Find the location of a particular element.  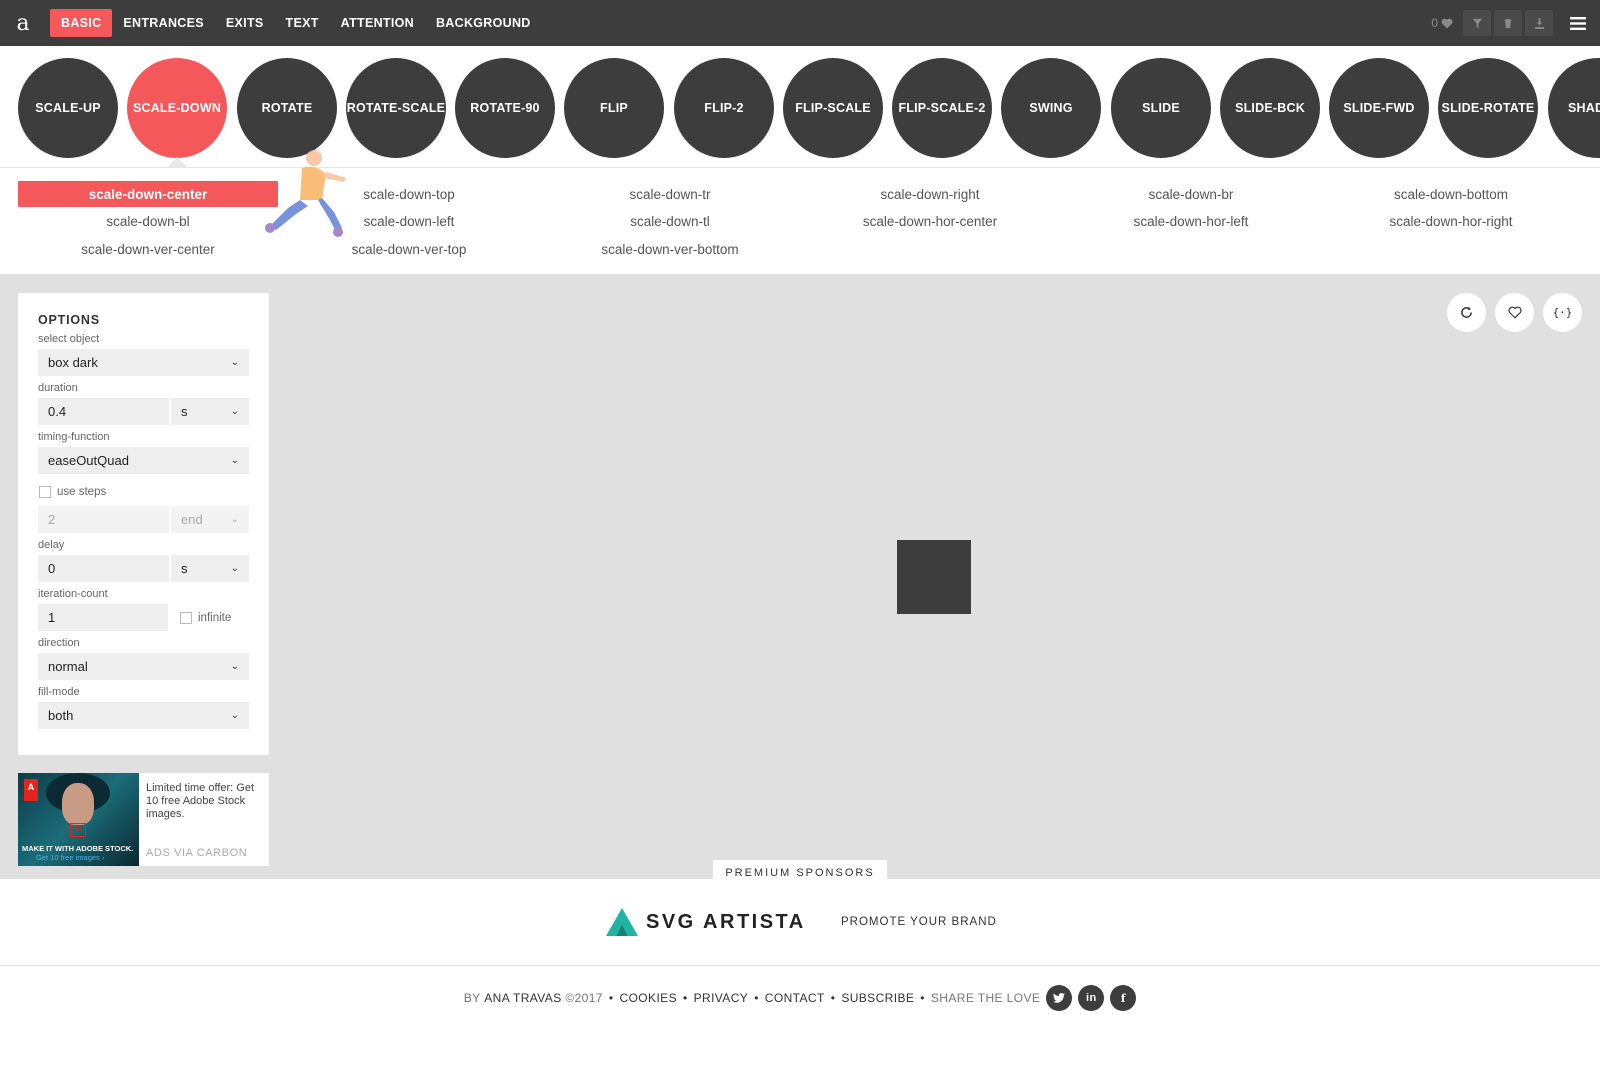

fill-mode-value: both is located at coordinates (61, 715).